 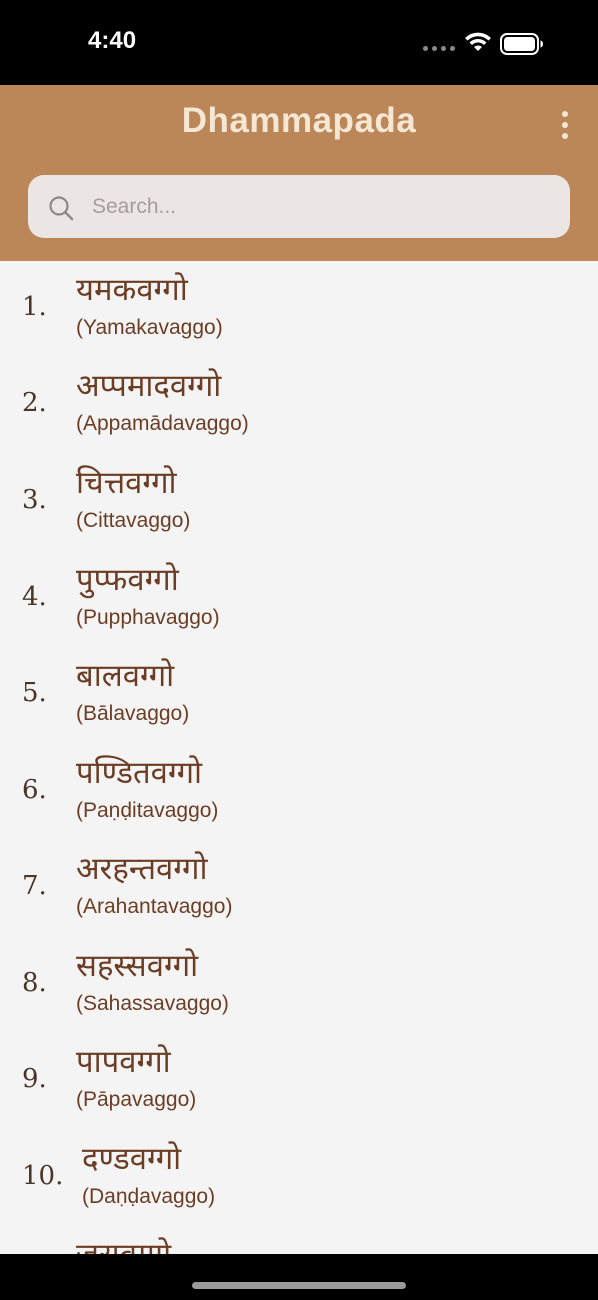 I want to click on list-item: 5. बालवग्गो (Bālavaggo), so click(x=299, y=696).